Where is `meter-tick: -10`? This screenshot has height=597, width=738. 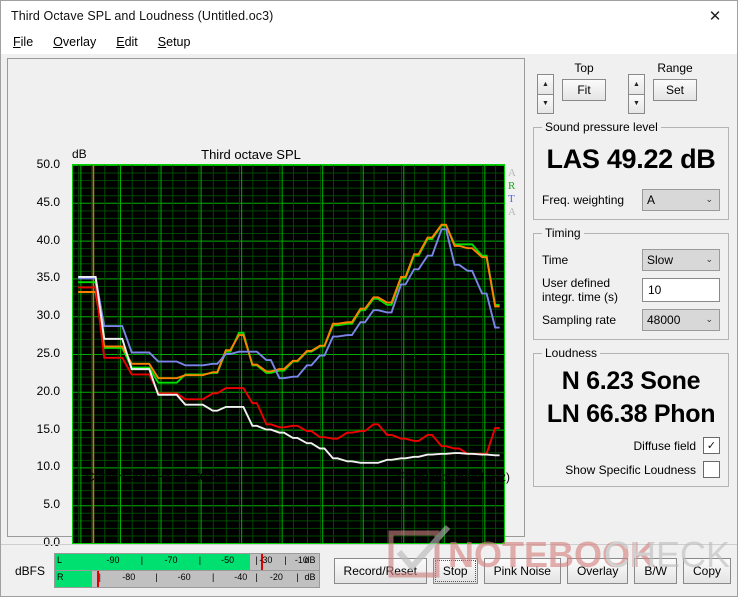
meter-tick: -10 is located at coordinates (301, 560).